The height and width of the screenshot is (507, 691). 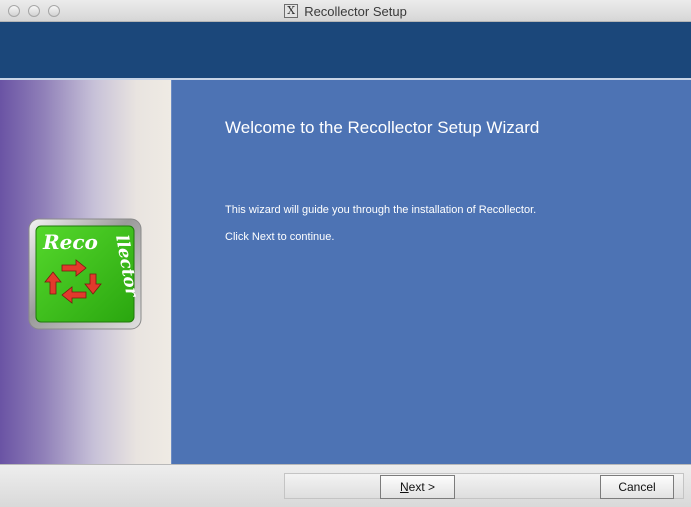 I want to click on next-button-label: Next >, so click(x=417, y=487).